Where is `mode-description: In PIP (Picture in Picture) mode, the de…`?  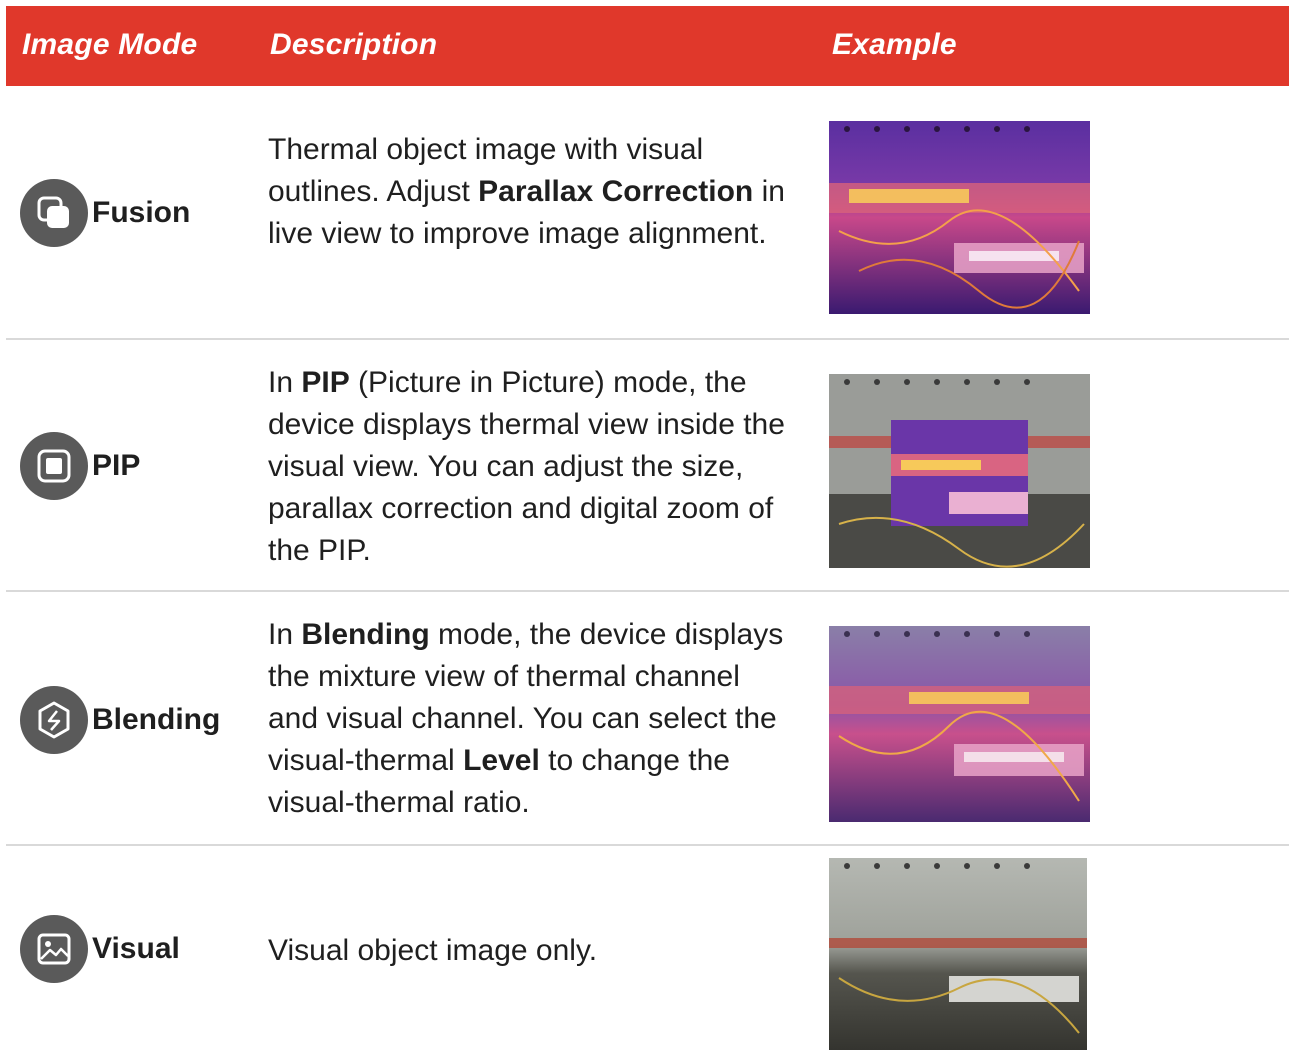
mode-description: In PIP (Picture in Picture) mode, the de… is located at coordinates (528, 467).